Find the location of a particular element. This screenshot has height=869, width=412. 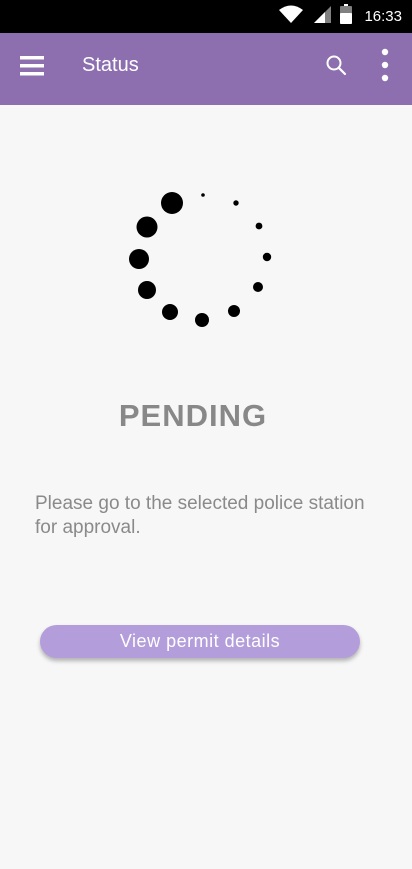

status-bar-icons: 16:33 is located at coordinates (340, 16).